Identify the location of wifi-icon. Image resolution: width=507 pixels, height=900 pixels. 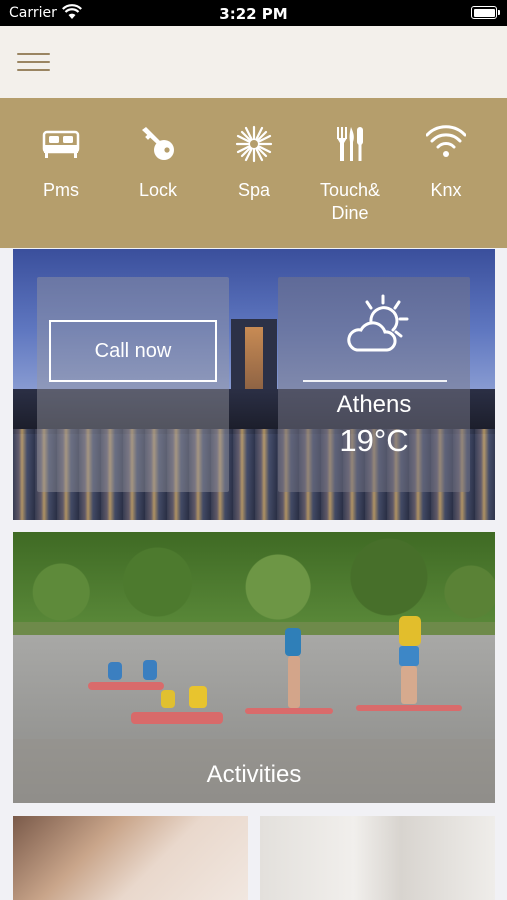
(446, 141).